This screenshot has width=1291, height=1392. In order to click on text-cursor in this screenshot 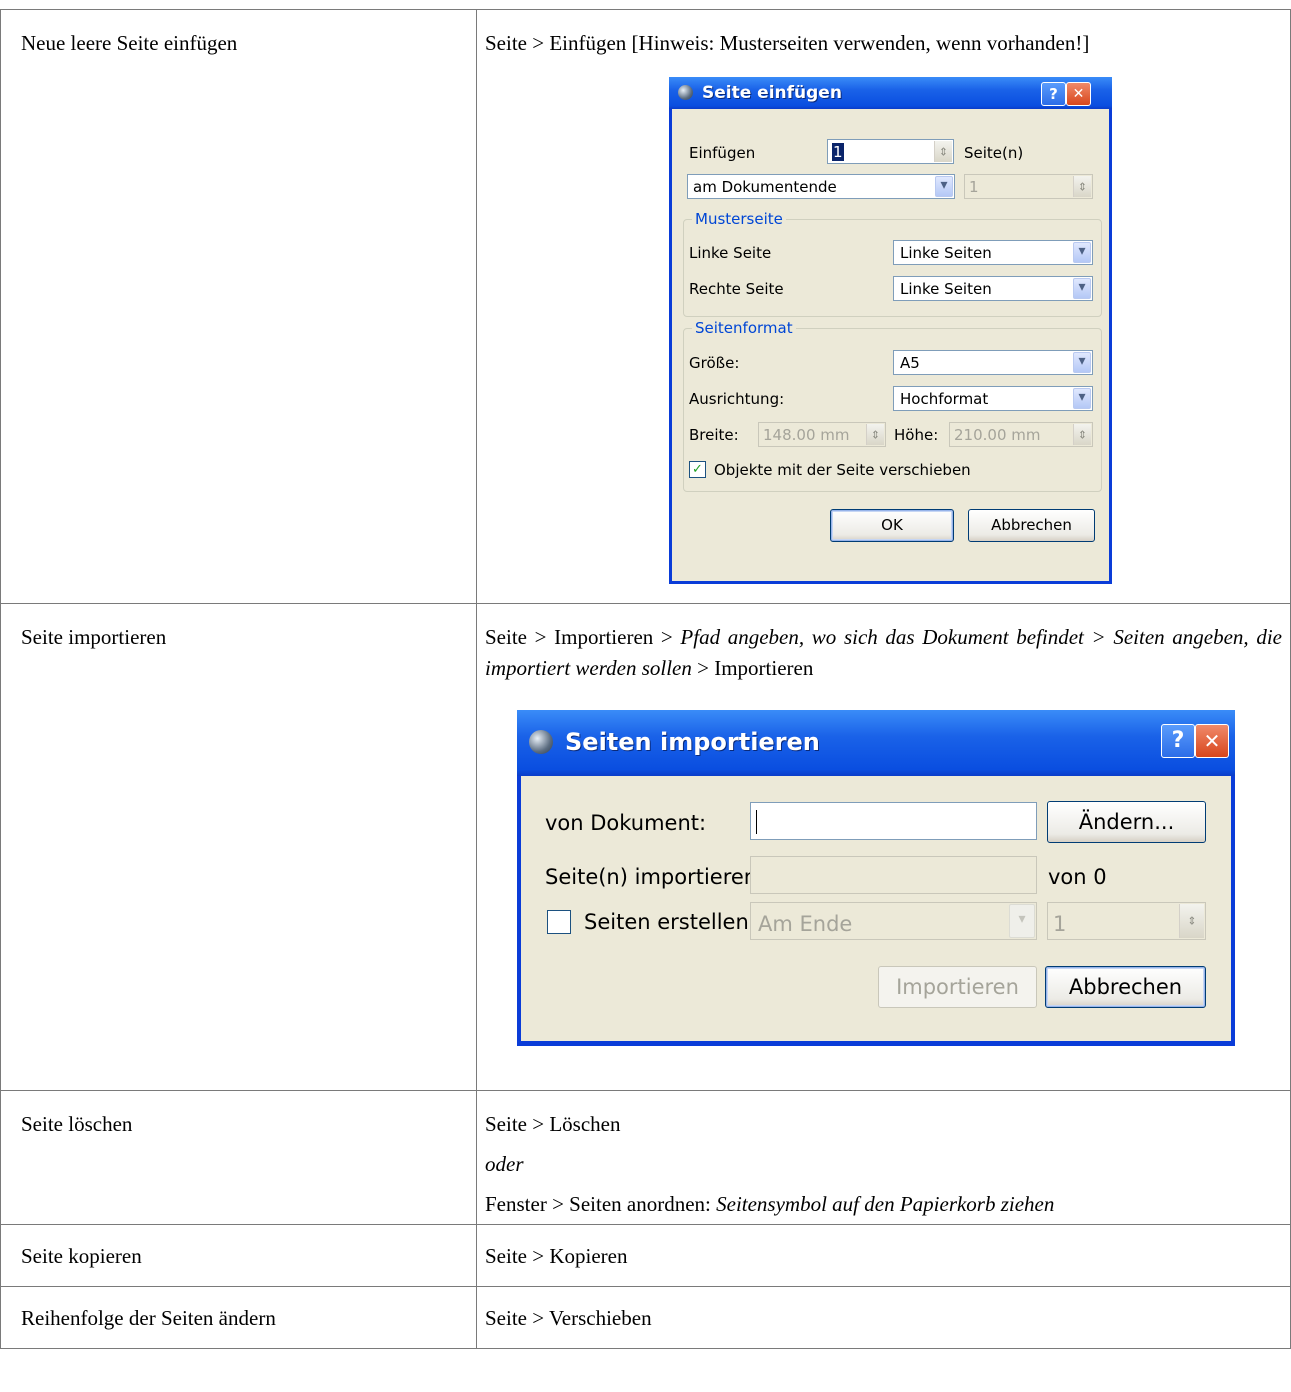, I will do `click(756, 822)`.